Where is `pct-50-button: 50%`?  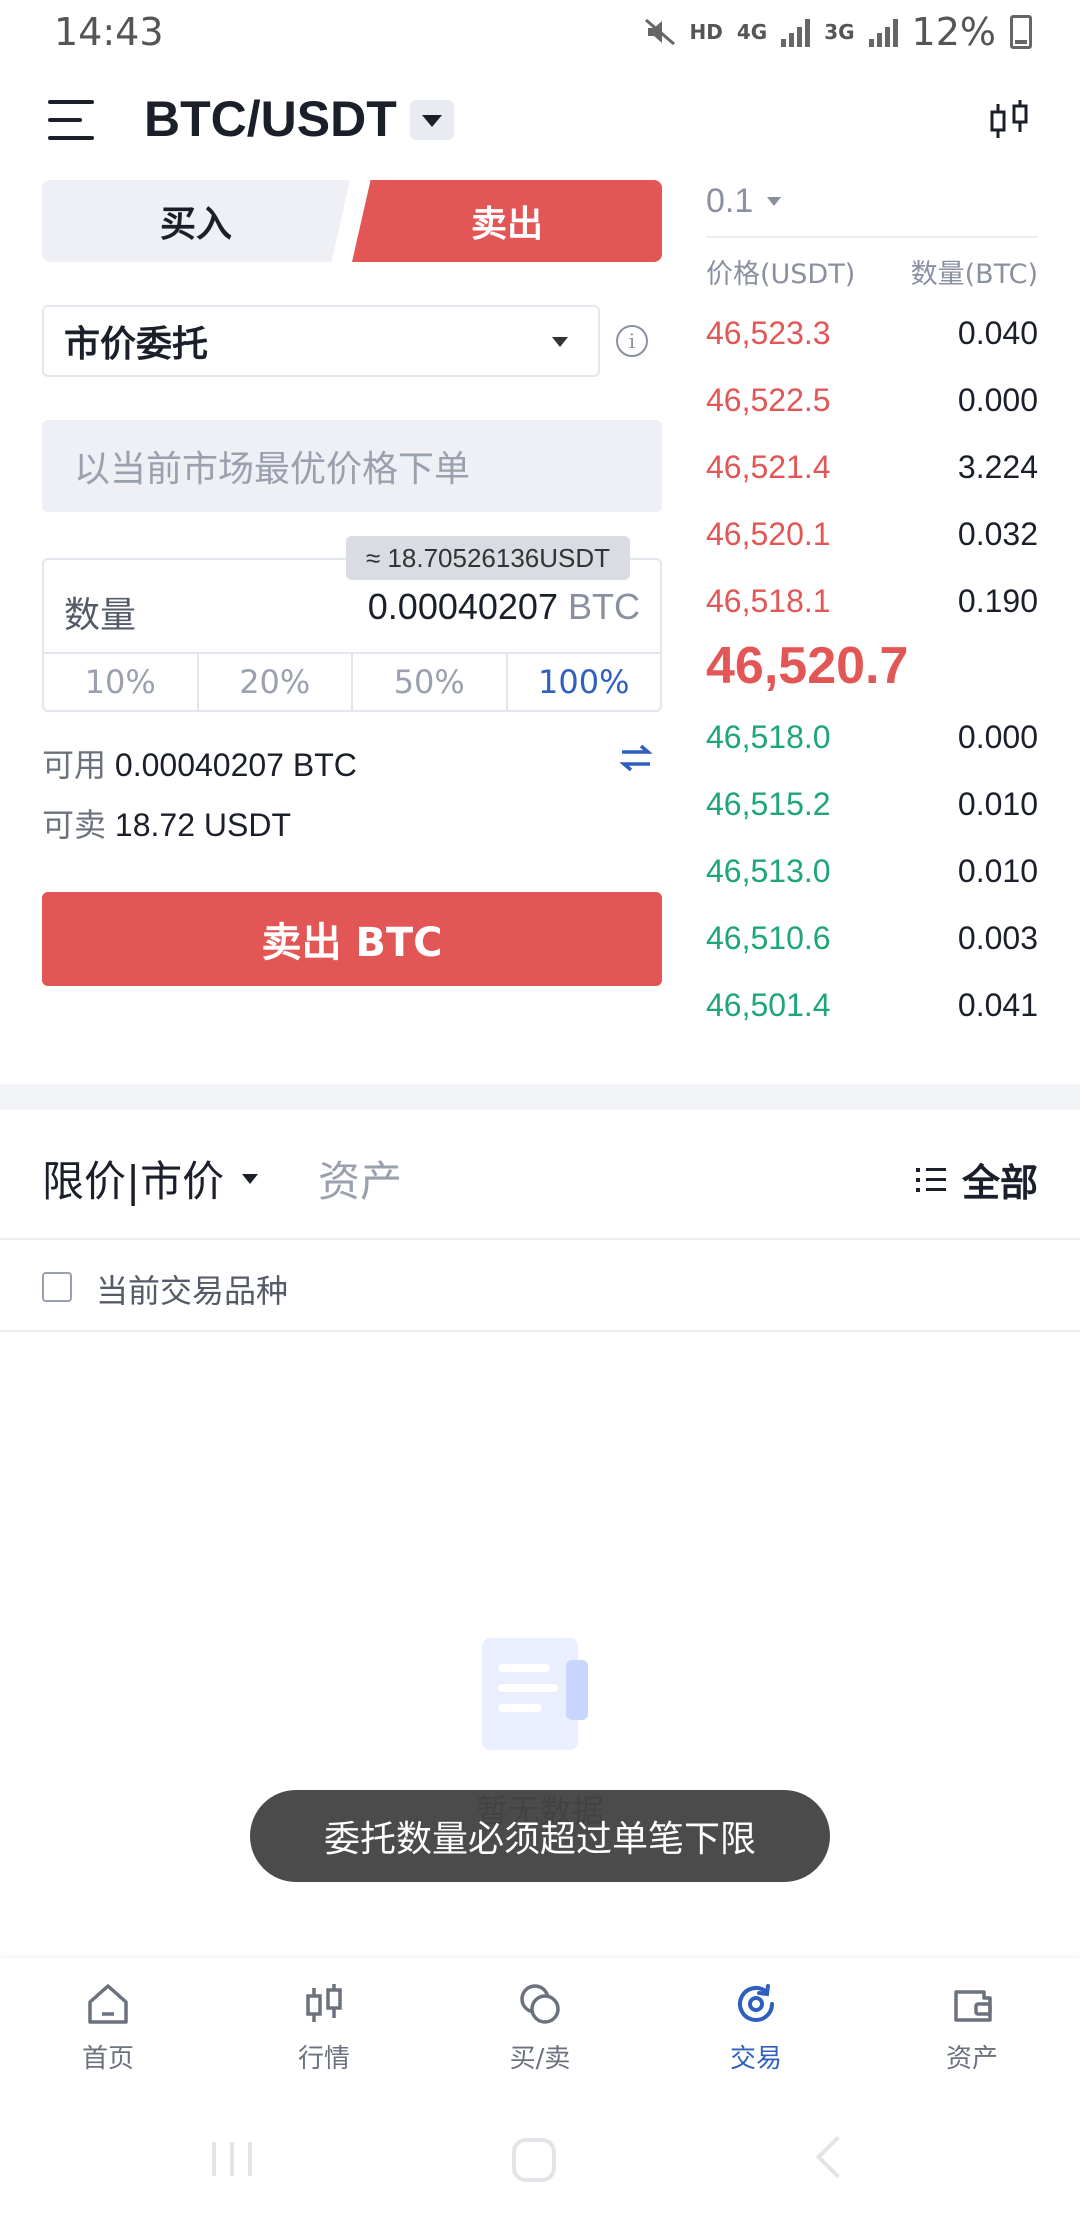
pct-50-button: 50% is located at coordinates (430, 682).